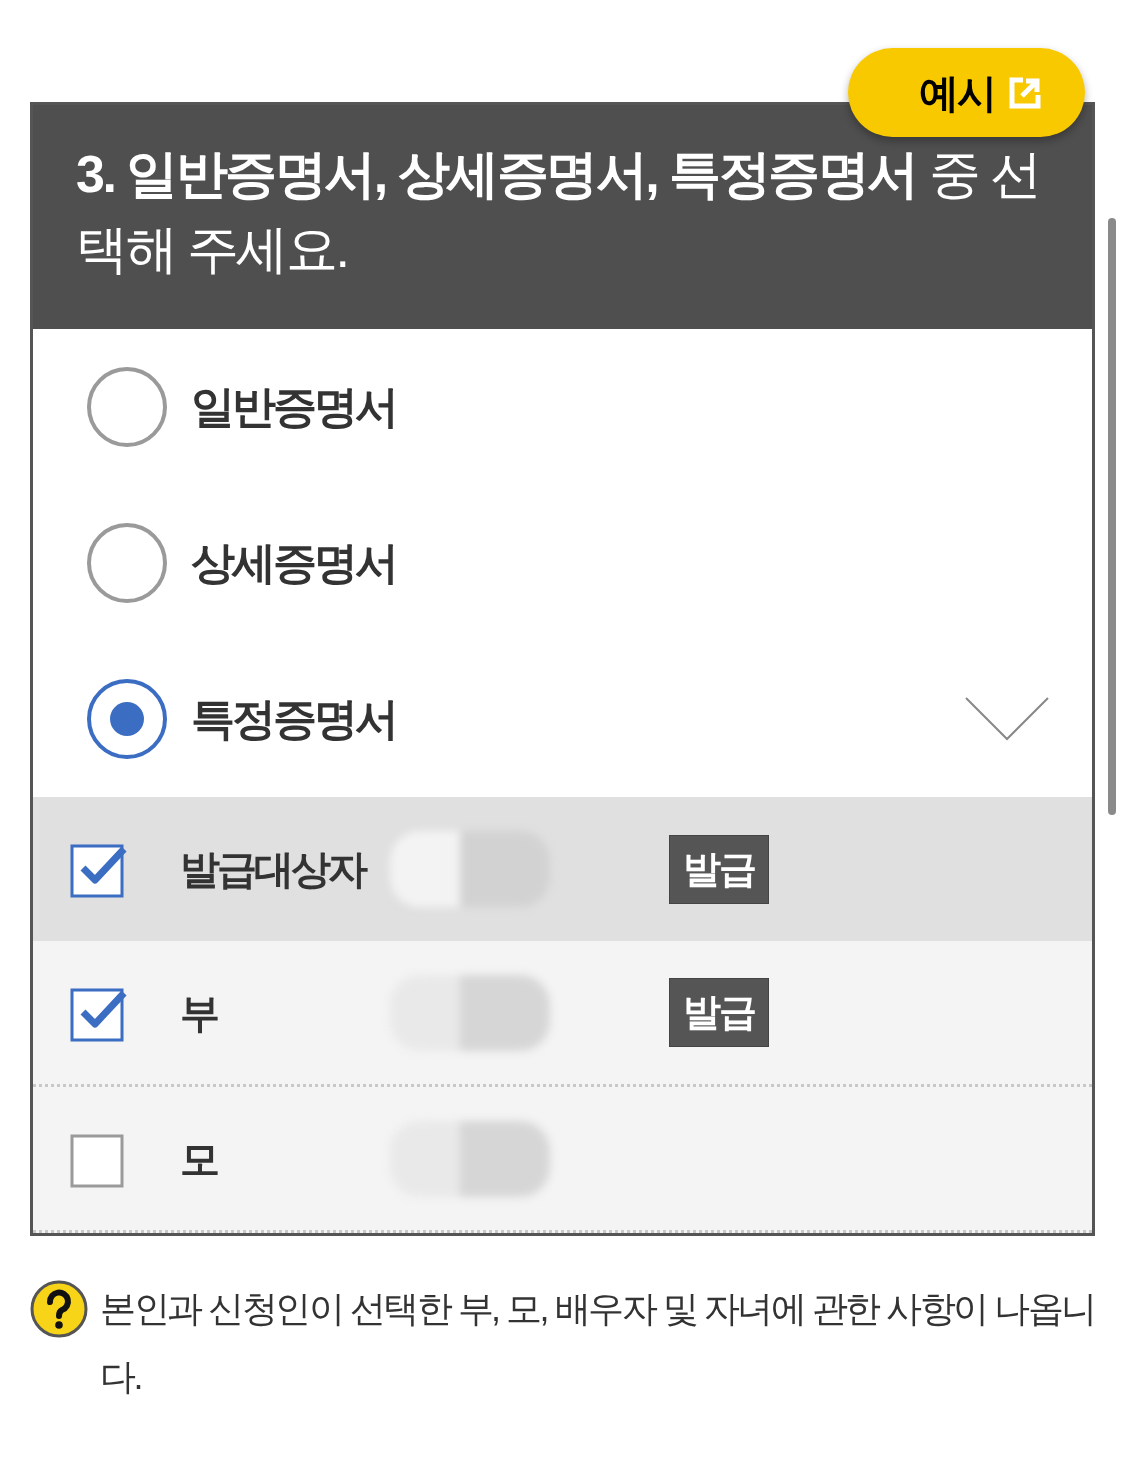  What do you see at coordinates (598, 1343) in the screenshot?
I see `help-text: 본인과 신청인이 선택한 부, 모, 배우자 및 자녀에 관한 사항이 나옵니다.` at bounding box center [598, 1343].